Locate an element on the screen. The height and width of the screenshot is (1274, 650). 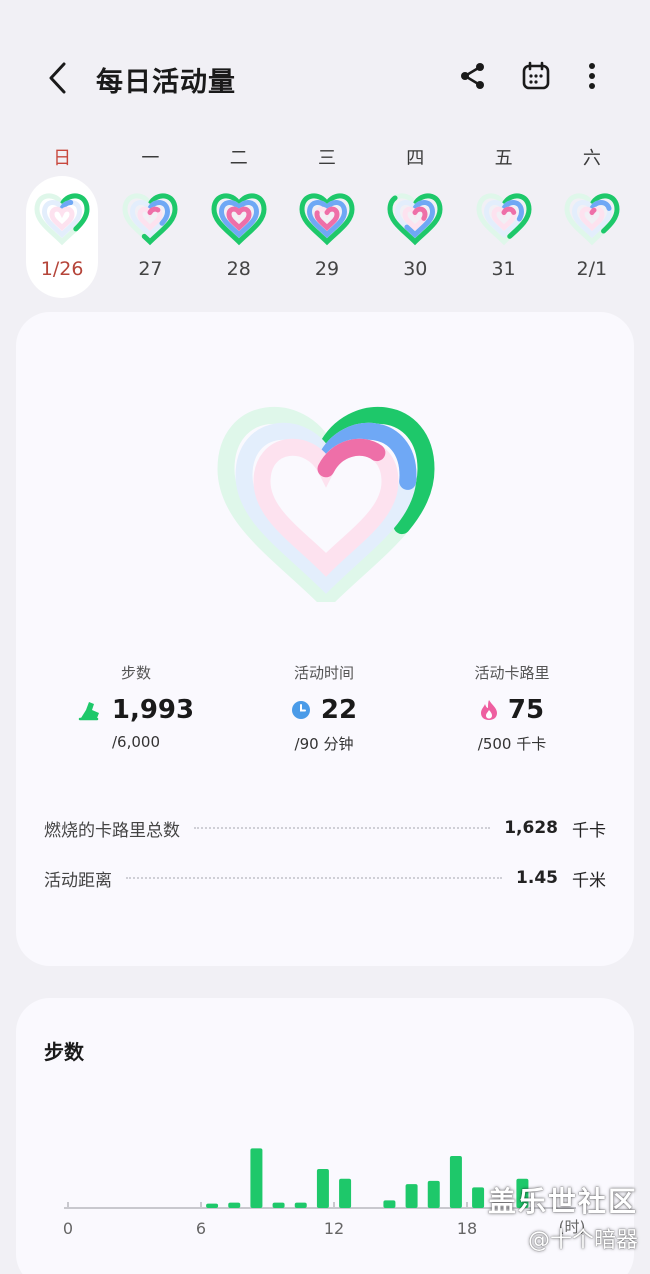
watermark-line2: @十个暗器 is located at coordinates (582, 1240).